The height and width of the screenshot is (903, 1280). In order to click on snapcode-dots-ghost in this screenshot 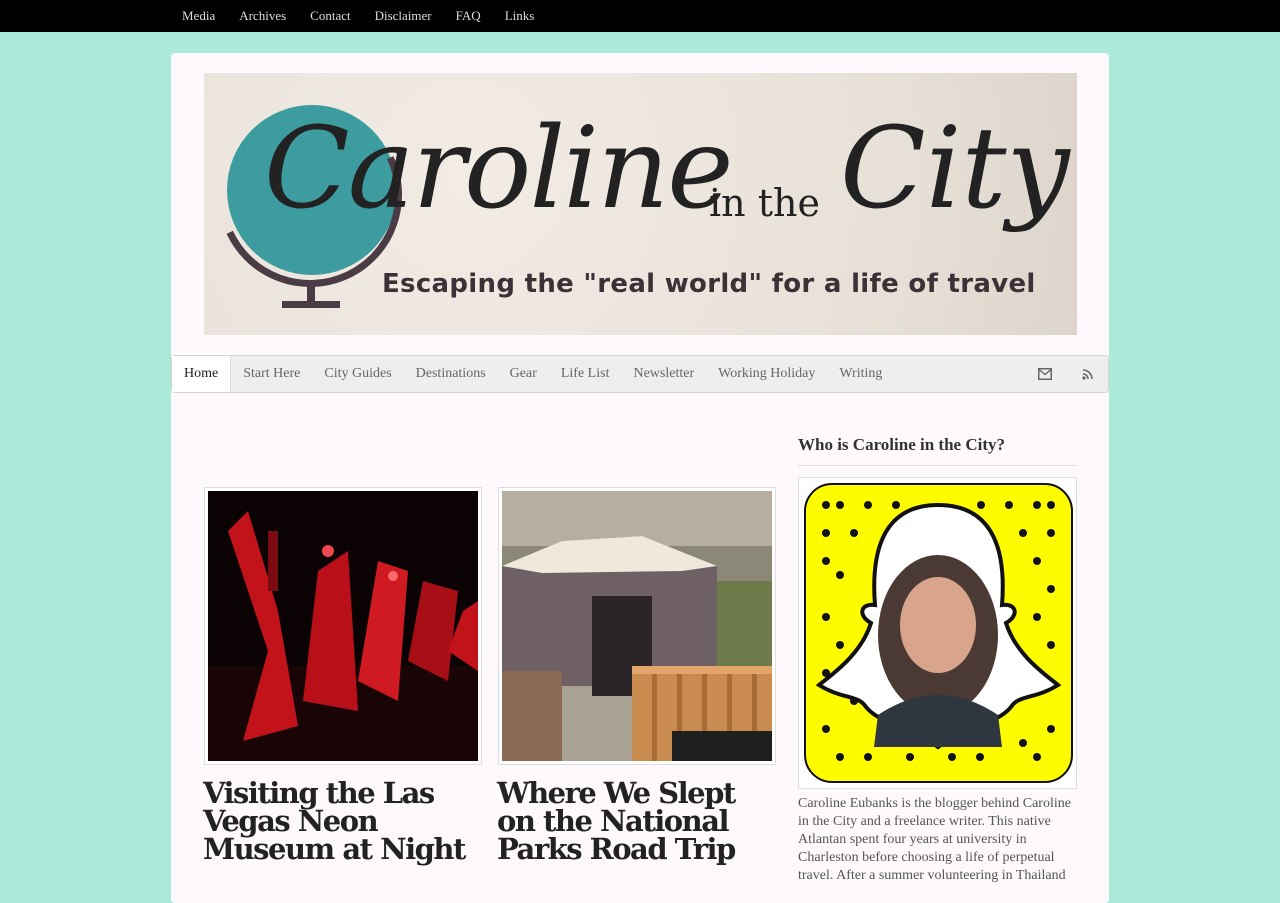, I will do `click(938, 631)`.